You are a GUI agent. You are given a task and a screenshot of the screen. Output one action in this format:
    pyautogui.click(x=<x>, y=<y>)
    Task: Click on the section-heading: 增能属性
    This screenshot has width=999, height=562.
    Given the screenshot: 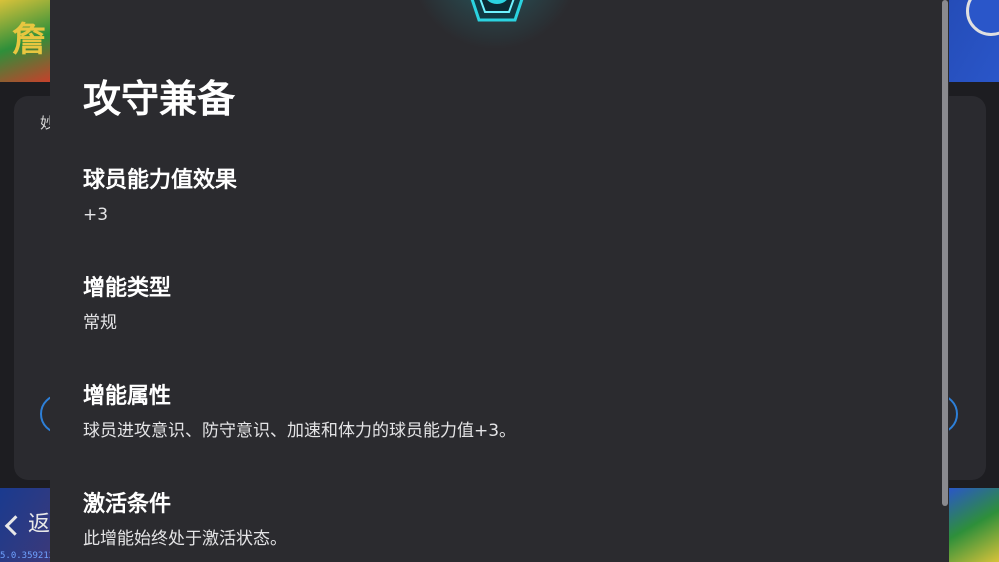 What is the action you would take?
    pyautogui.click(x=127, y=396)
    